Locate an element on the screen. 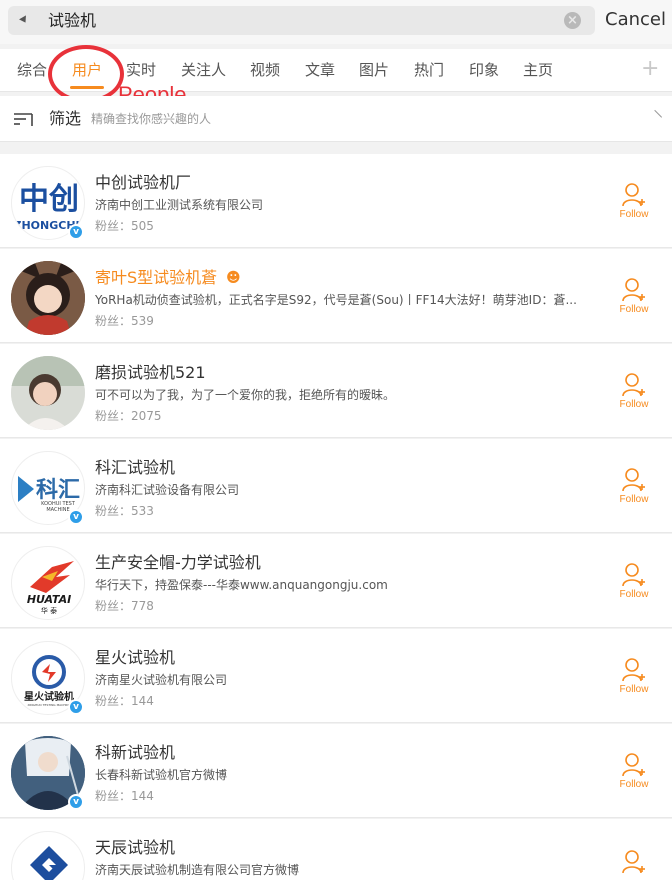 This screenshot has width=672, height=880. list-item: 天辰试验机 济南天辰试验机制造有限公司官方微博 is located at coordinates (336, 849).